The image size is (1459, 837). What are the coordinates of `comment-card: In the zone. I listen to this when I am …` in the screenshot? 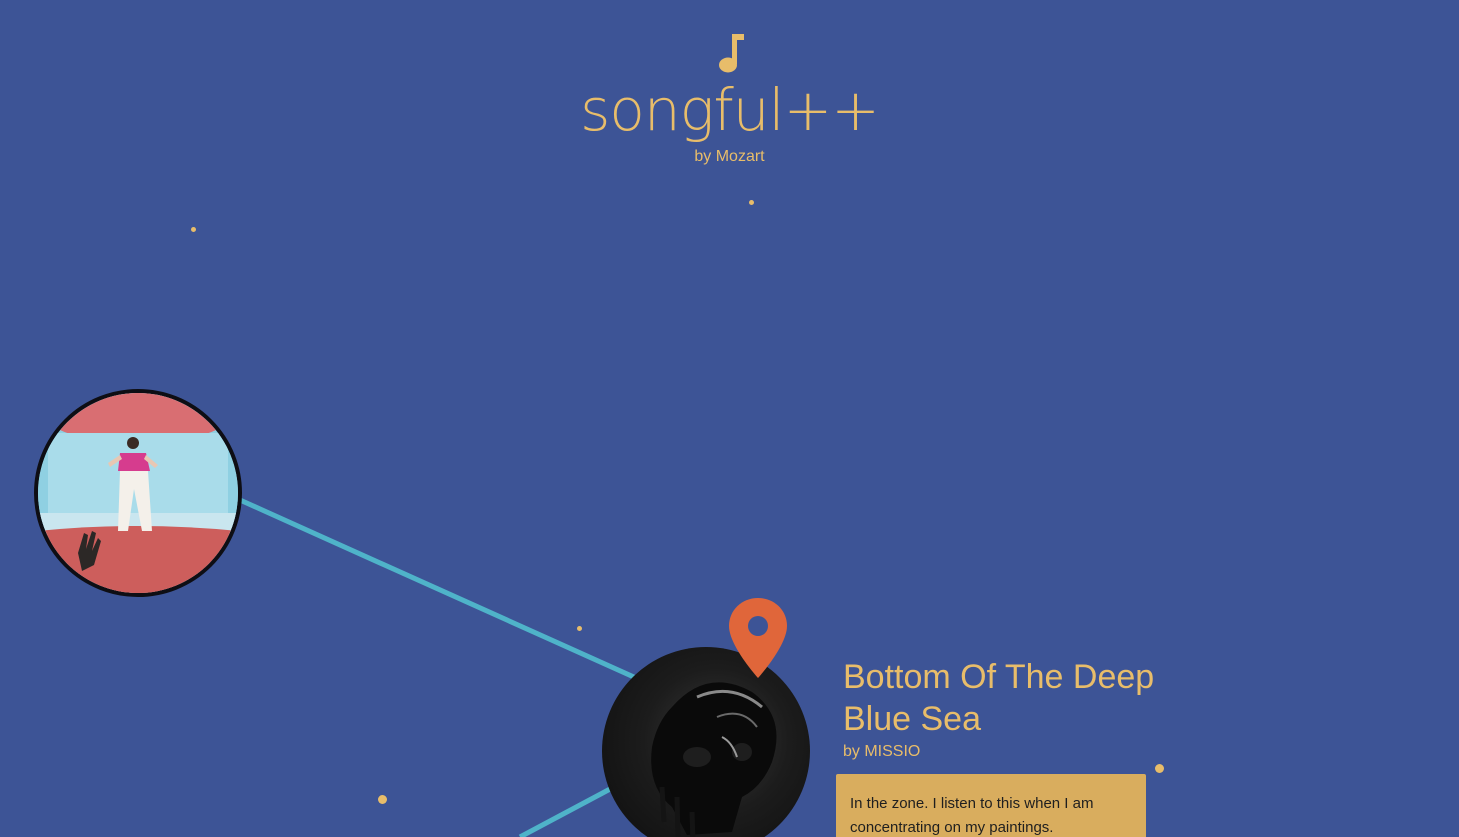 It's located at (991, 805).